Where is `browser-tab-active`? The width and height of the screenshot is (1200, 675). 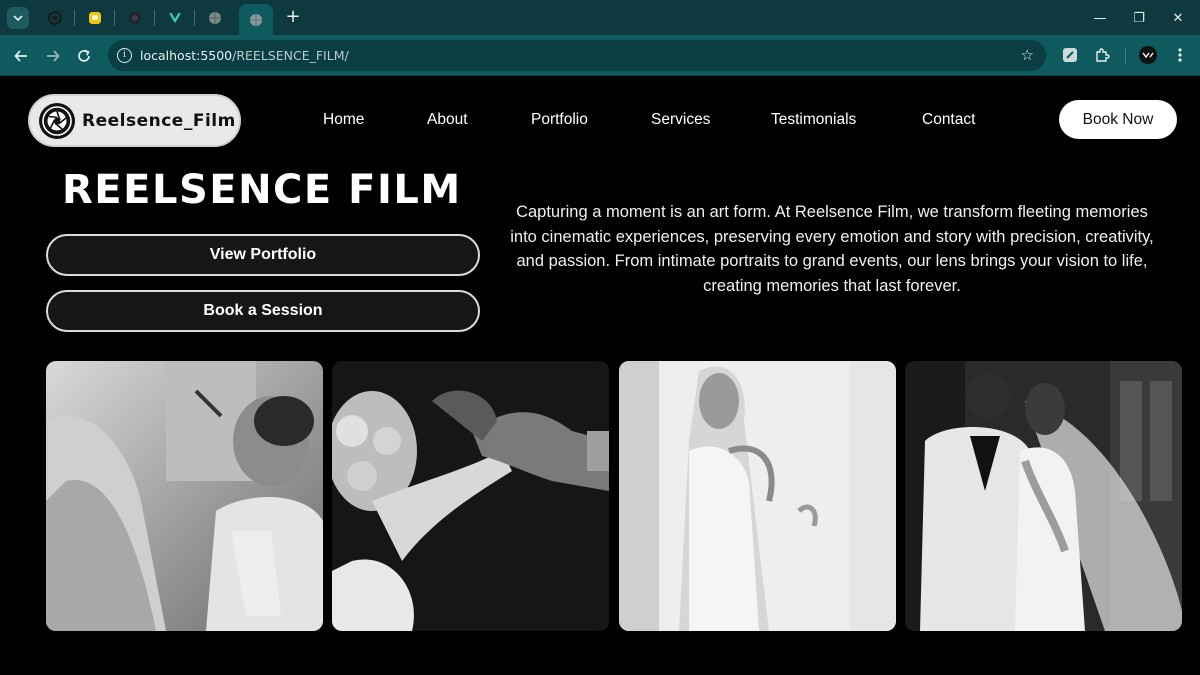
browser-tab-active is located at coordinates (256, 19).